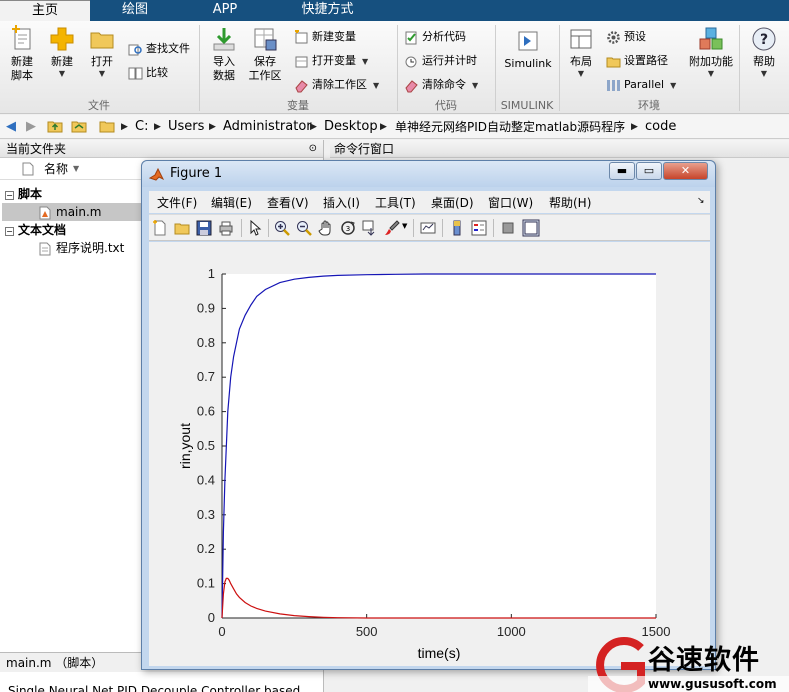  I want to click on tab-home: 主页, so click(45, 10).